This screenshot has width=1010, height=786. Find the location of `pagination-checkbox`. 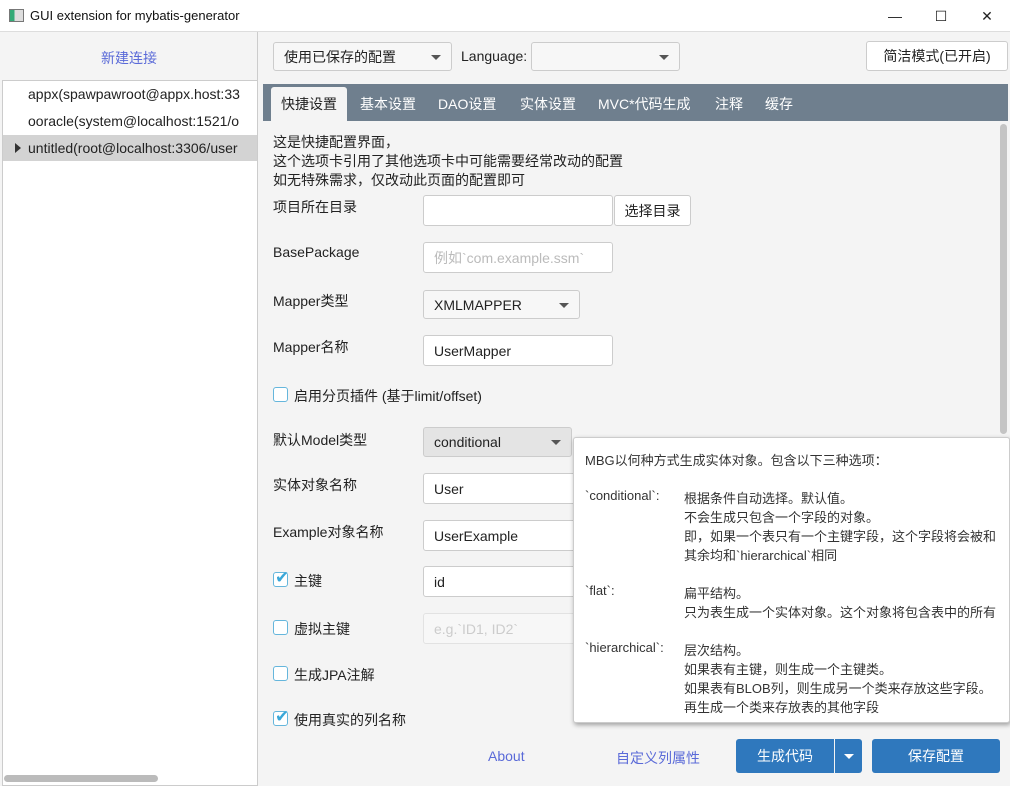

pagination-checkbox is located at coordinates (280, 394).